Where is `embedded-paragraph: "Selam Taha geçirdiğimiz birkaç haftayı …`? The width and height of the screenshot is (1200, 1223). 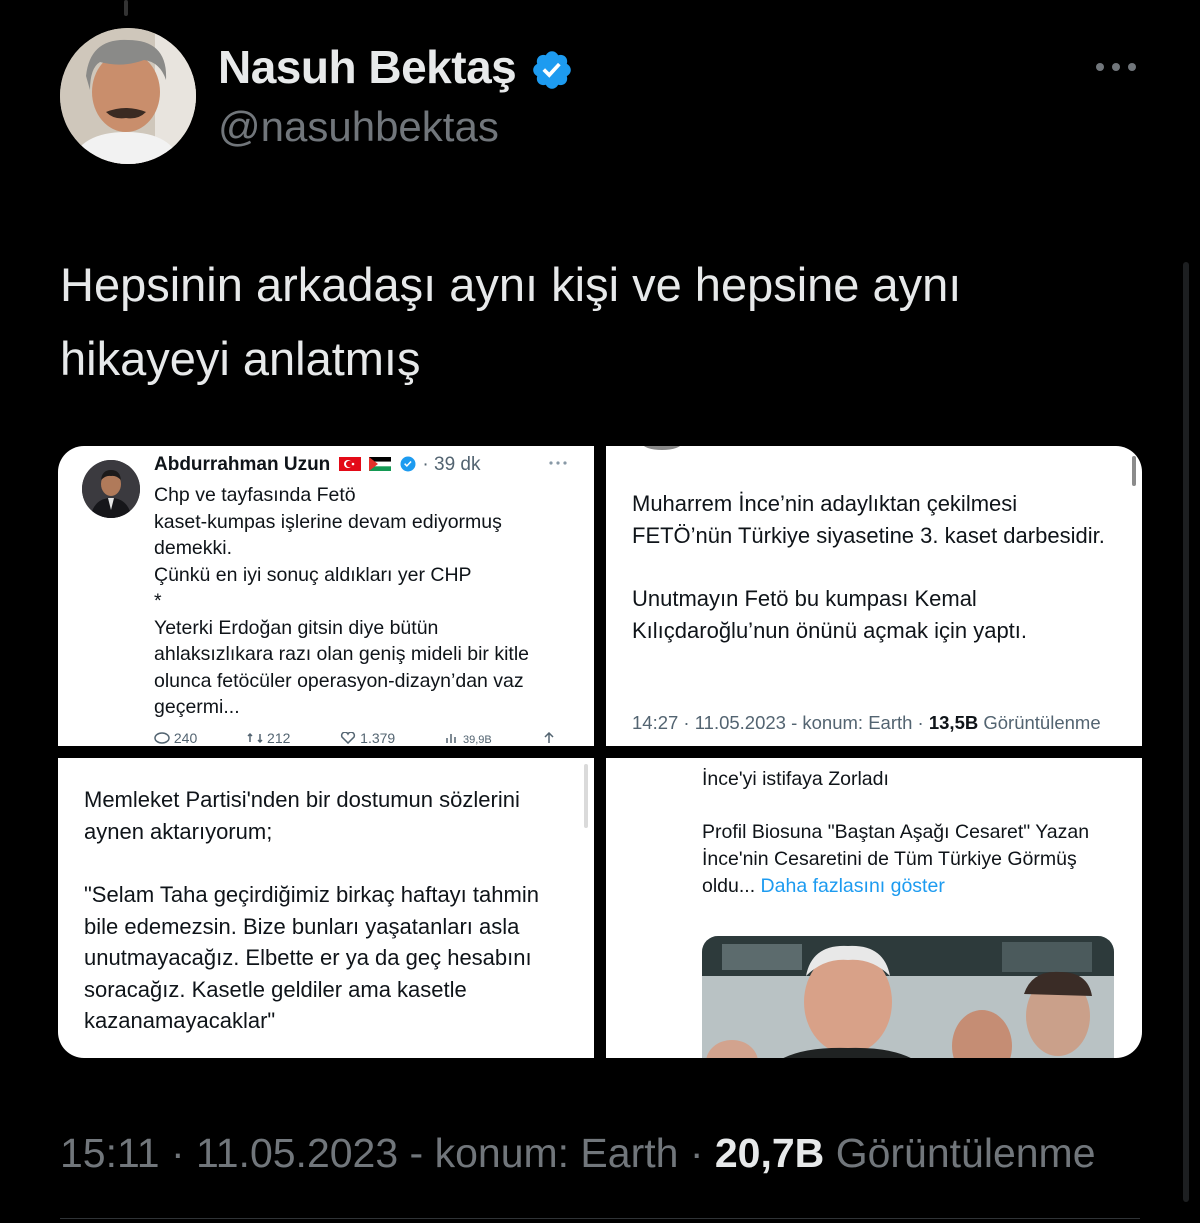
embedded-paragraph: "Selam Taha geçirdiğimiz birkaç haftayı … is located at coordinates (311, 957).